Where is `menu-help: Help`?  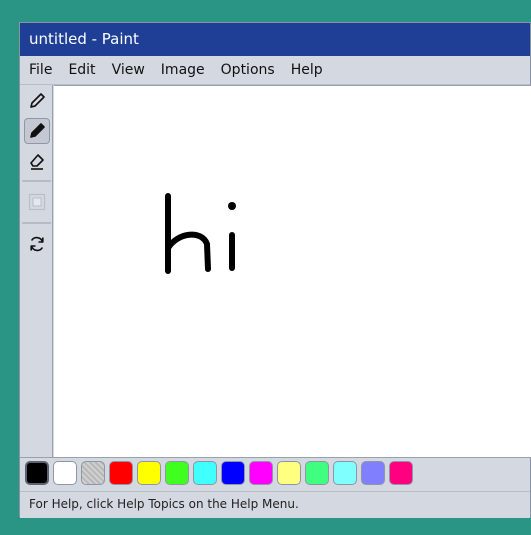
menu-help: Help is located at coordinates (307, 70).